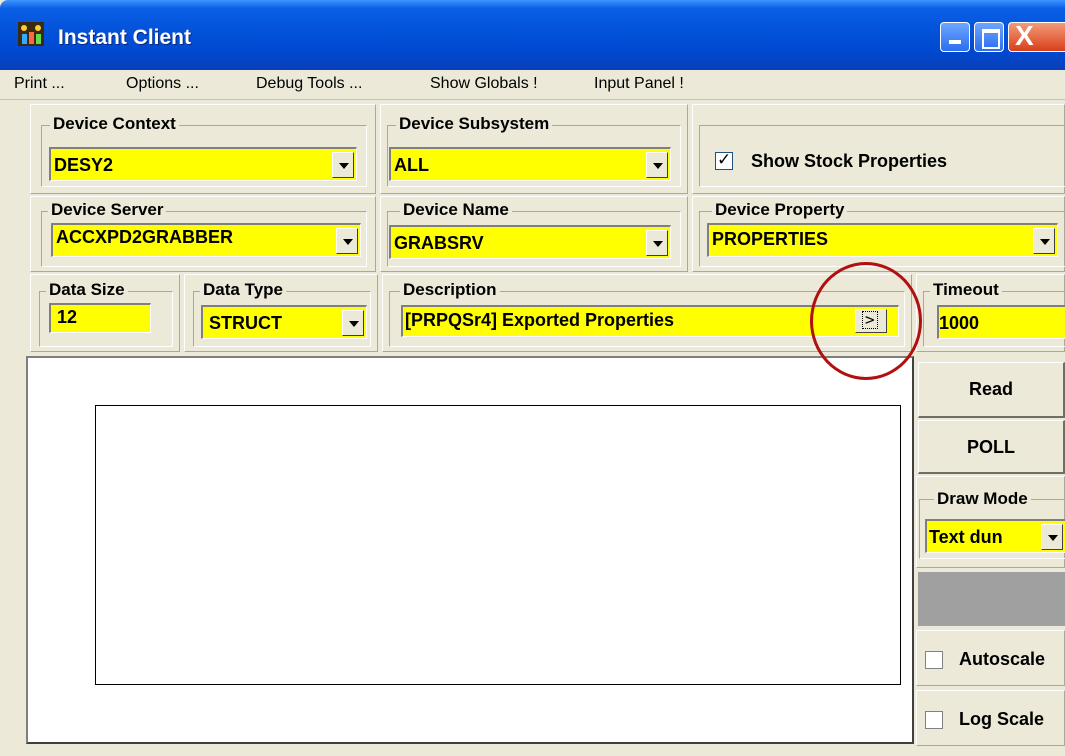 The image size is (1065, 756). Describe the element at coordinates (245, 323) in the screenshot. I see `data-type-value: STRUCT` at that location.